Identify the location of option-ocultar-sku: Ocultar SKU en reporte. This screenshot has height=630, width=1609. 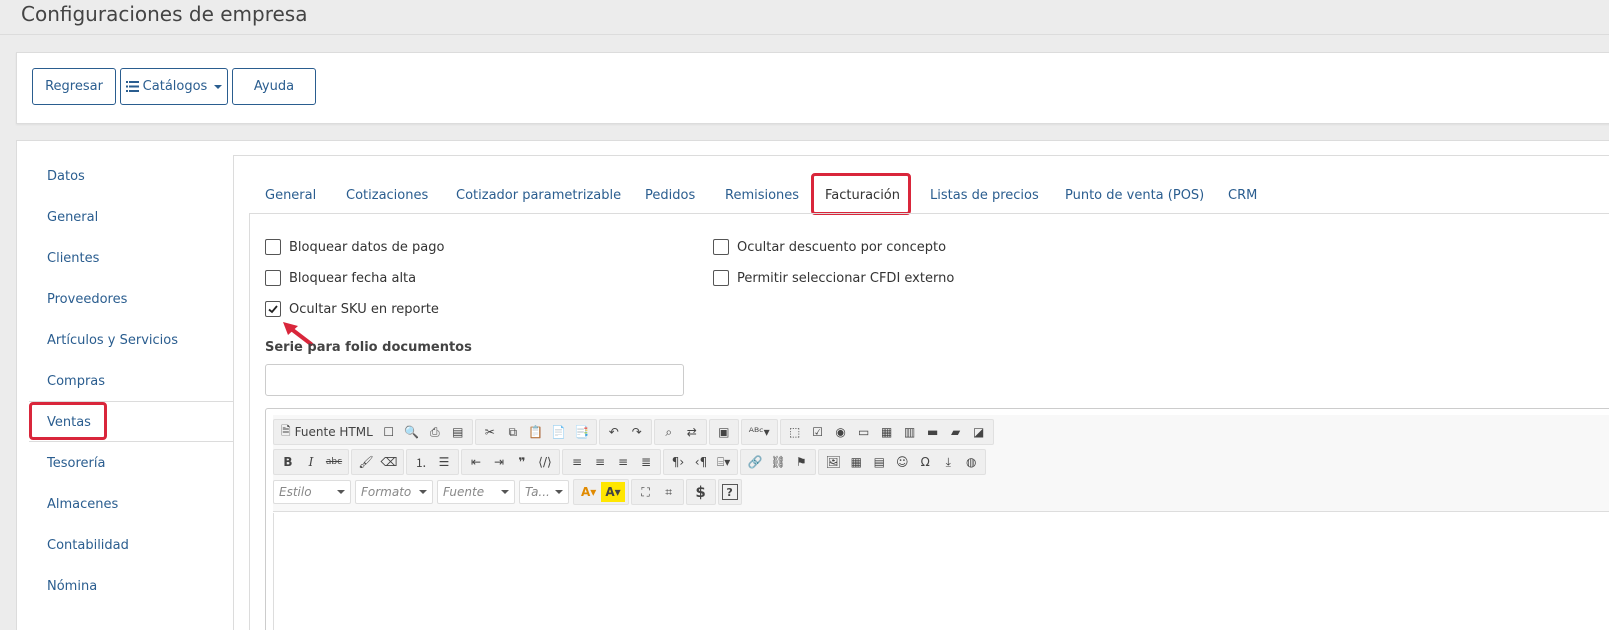
(352, 309).